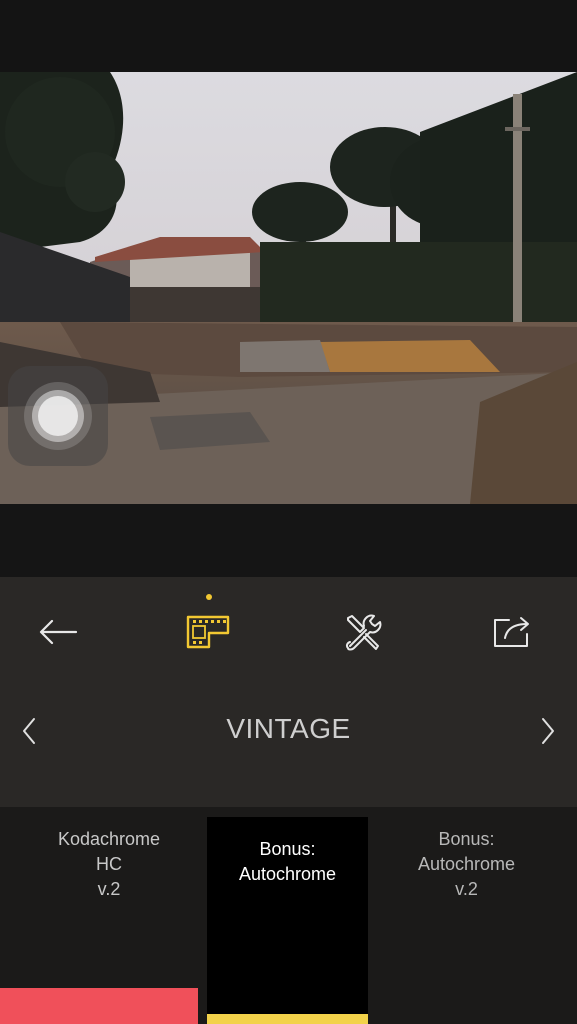 The height and width of the screenshot is (1024, 577). I want to click on chevron-right-icon, so click(548, 731).